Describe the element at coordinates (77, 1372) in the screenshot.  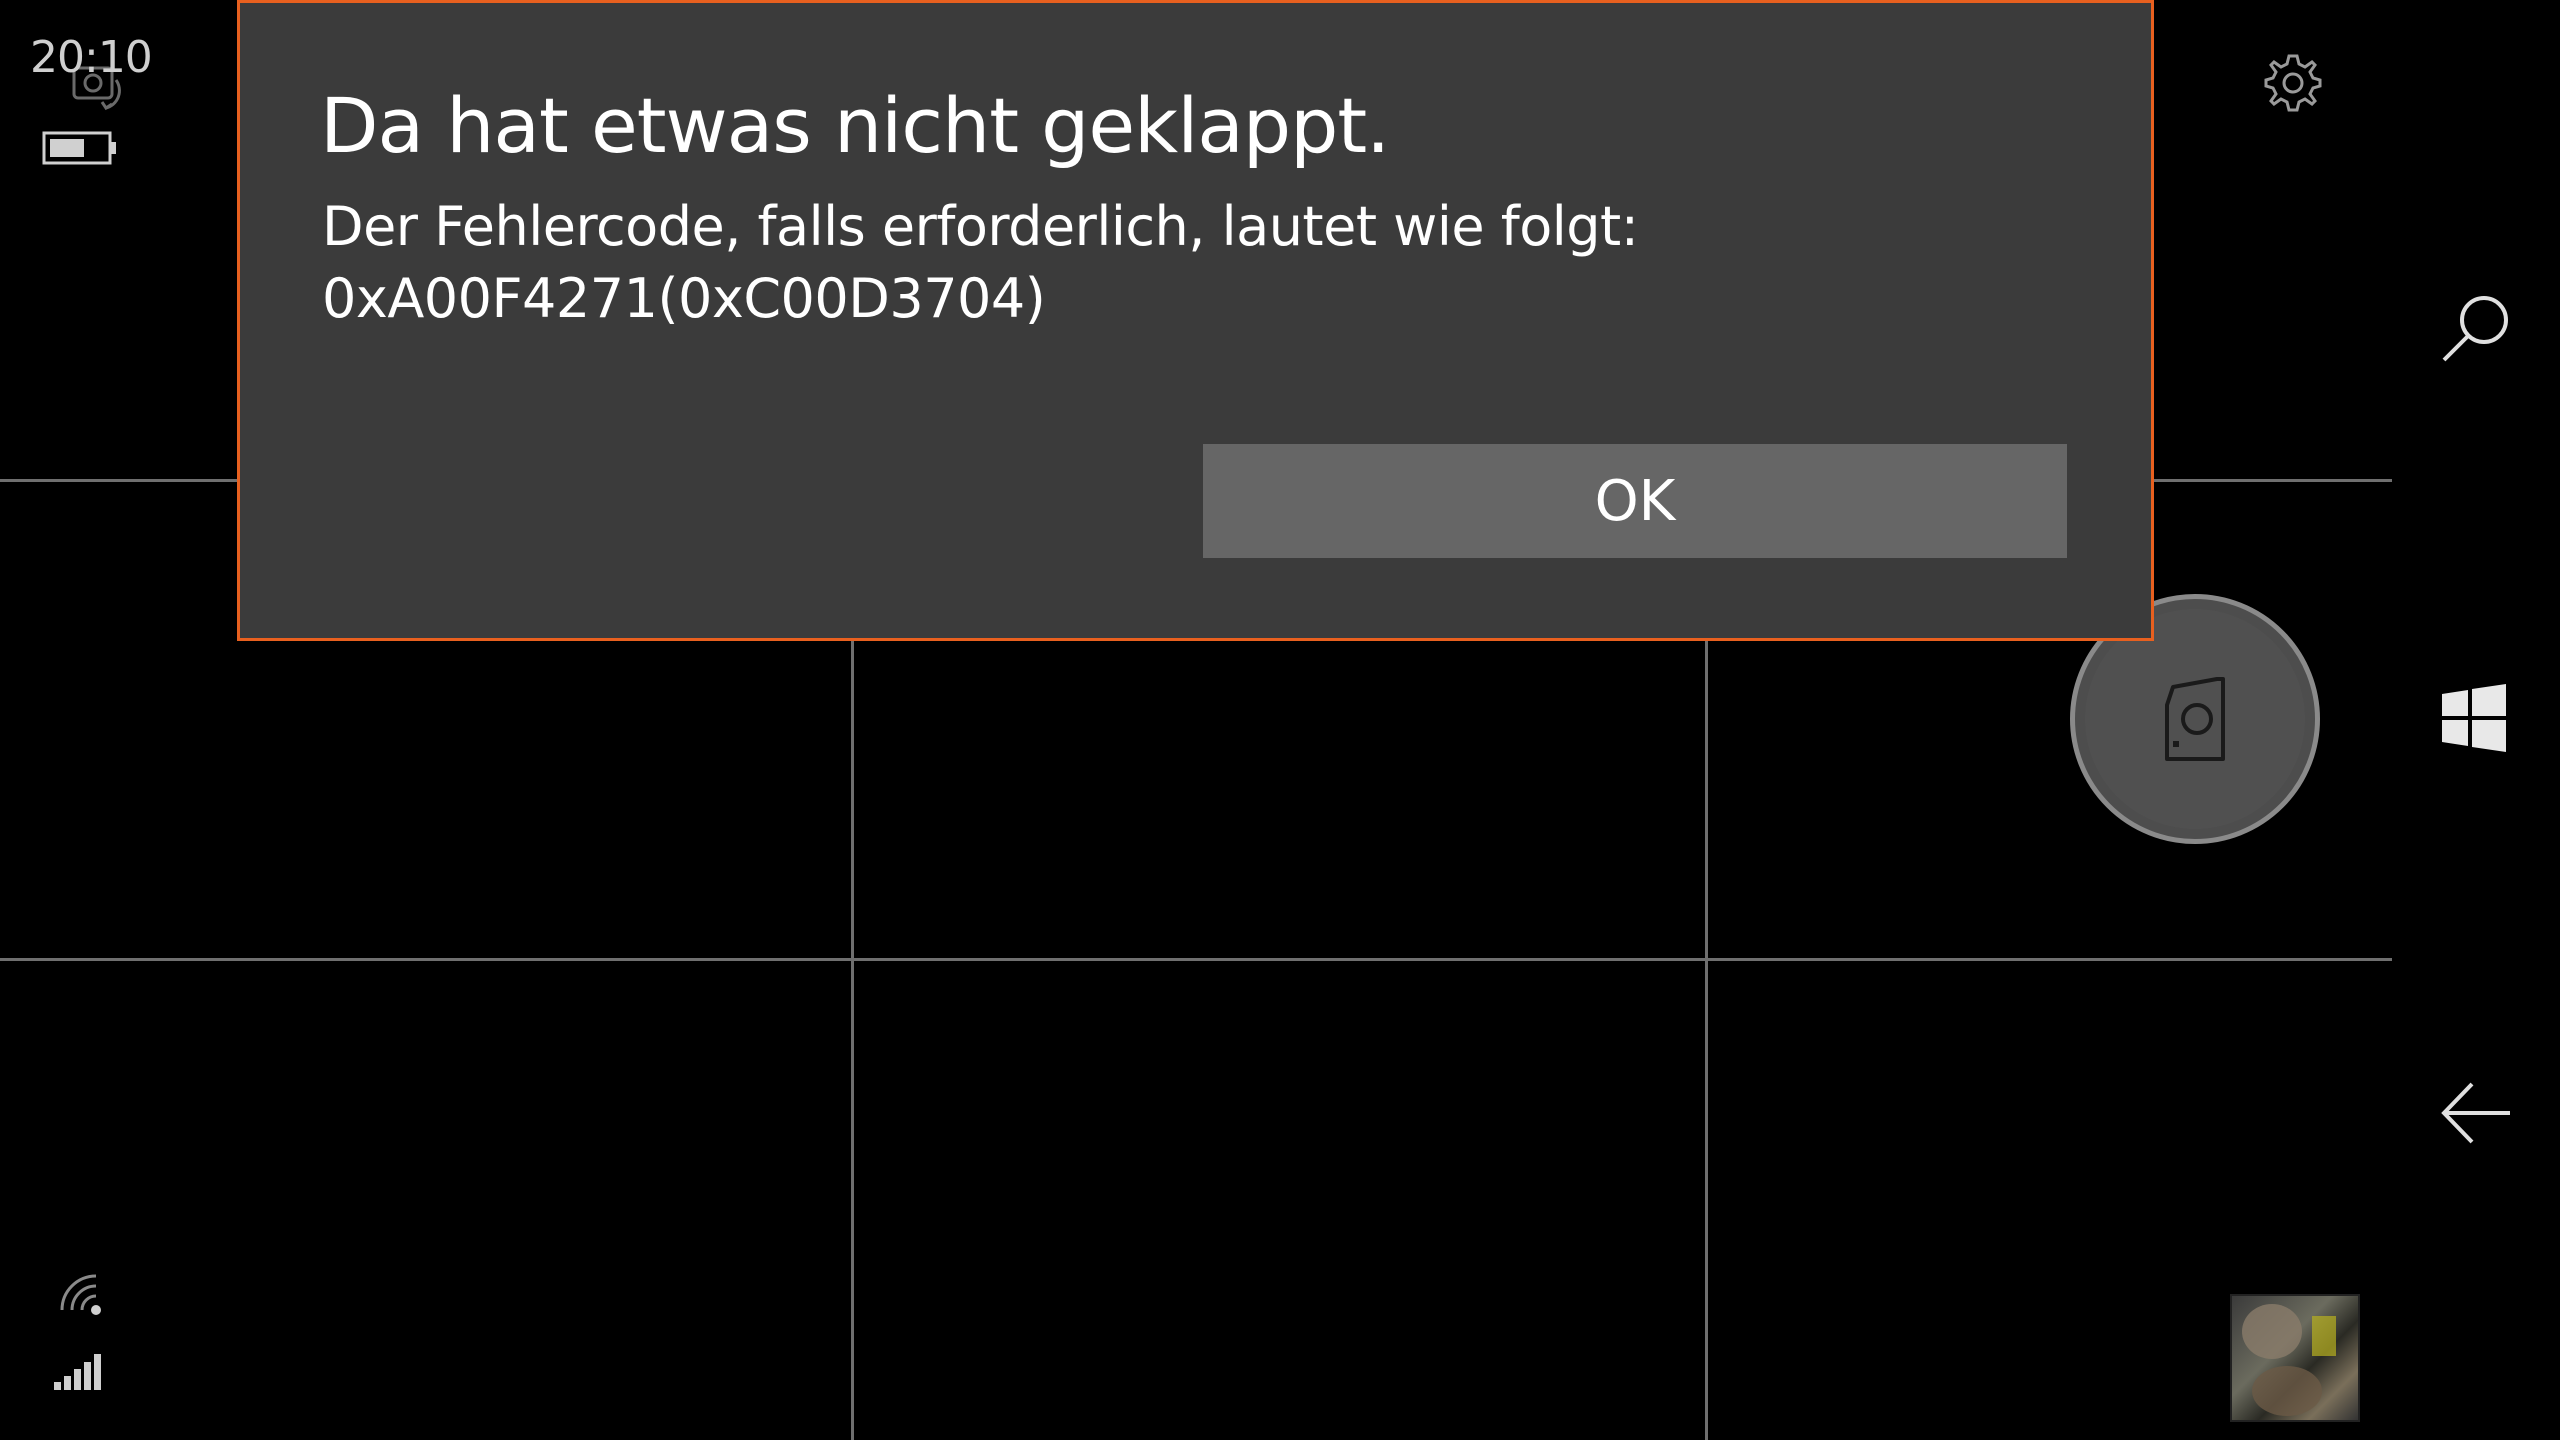
I see `signal-icon` at that location.